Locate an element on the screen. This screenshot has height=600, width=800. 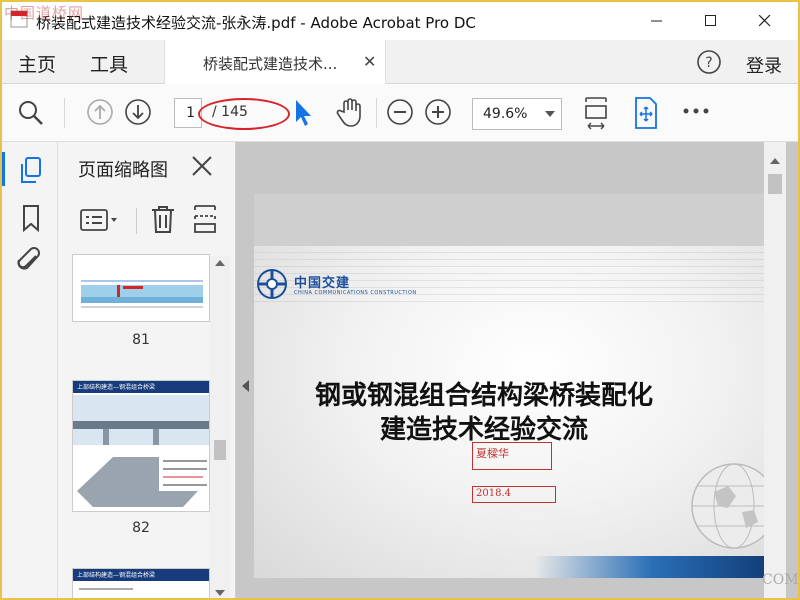
close-window-button is located at coordinates (765, 21).